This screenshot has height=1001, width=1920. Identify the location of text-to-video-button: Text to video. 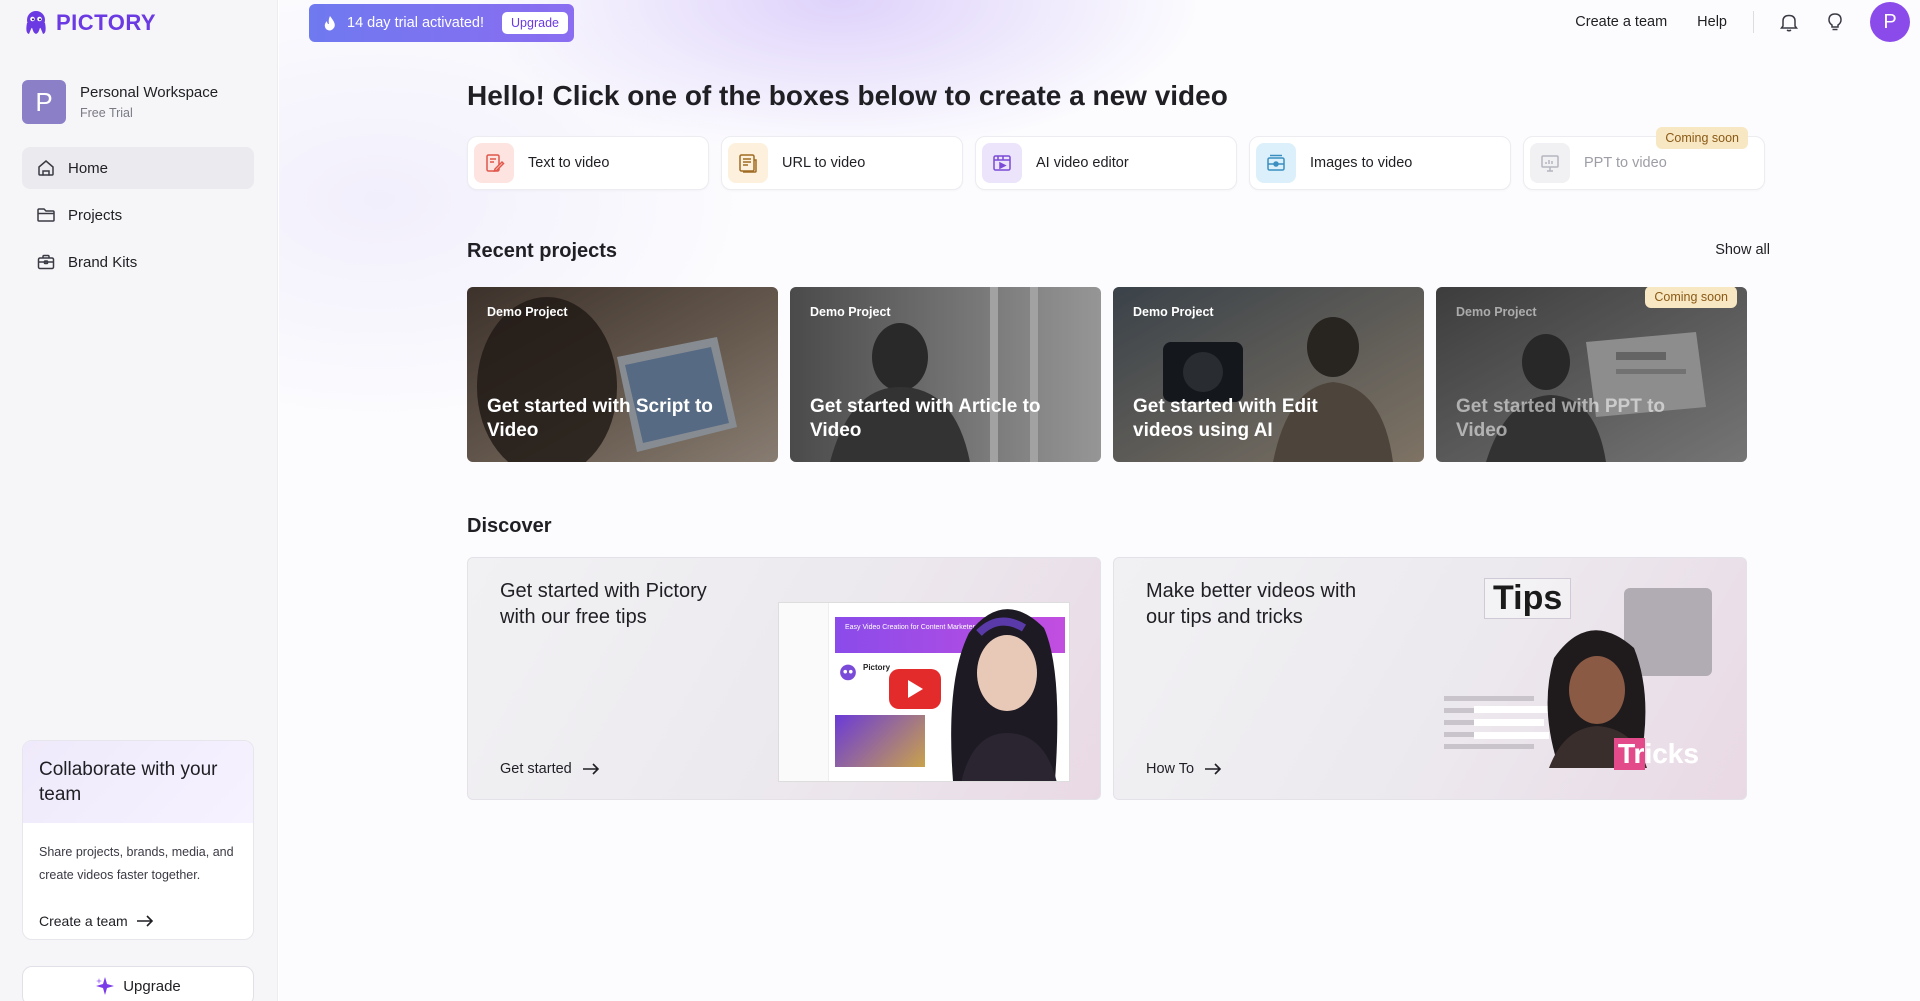
(588, 163).